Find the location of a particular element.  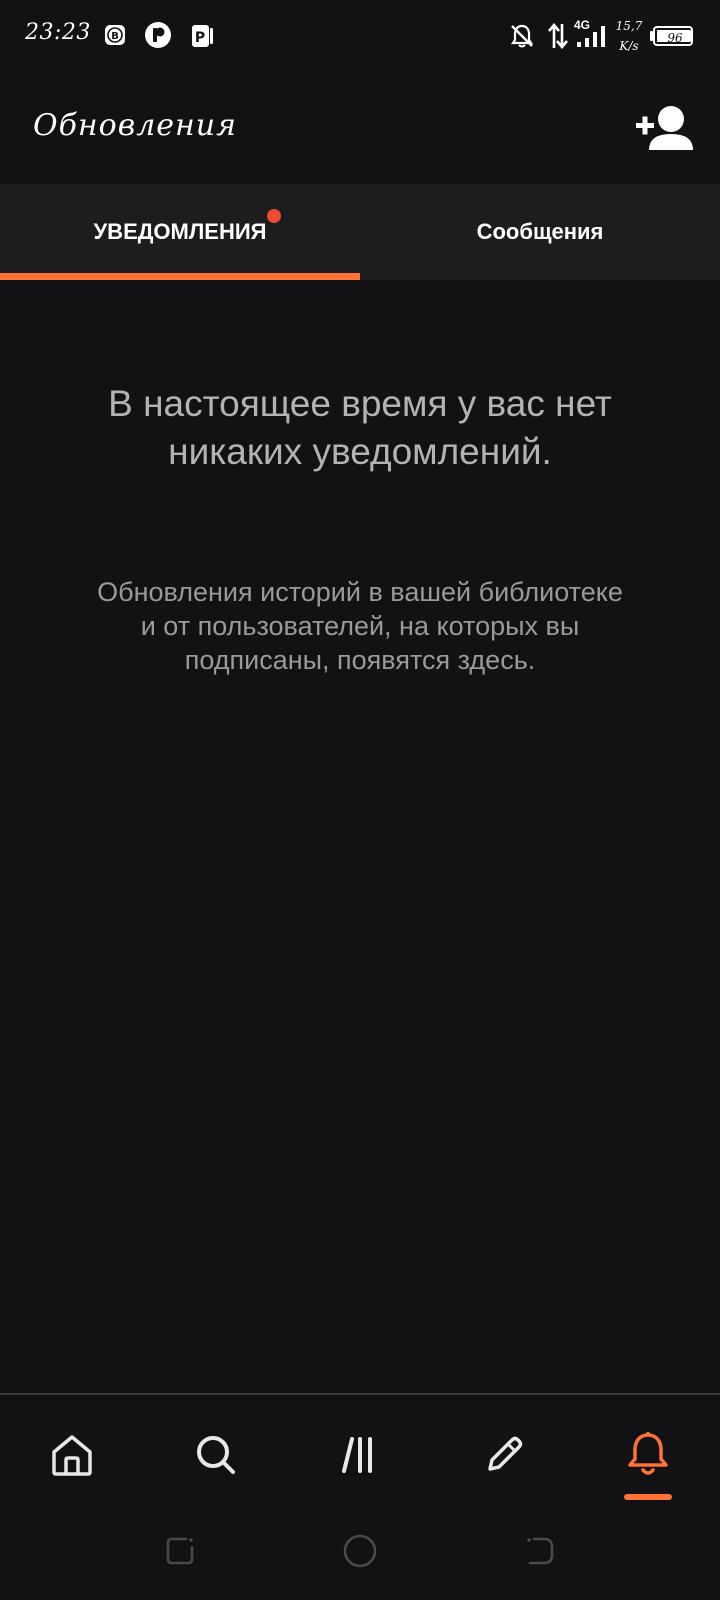

tab-notifications: УВЕДОМЛЕНИЯ is located at coordinates (180, 232).